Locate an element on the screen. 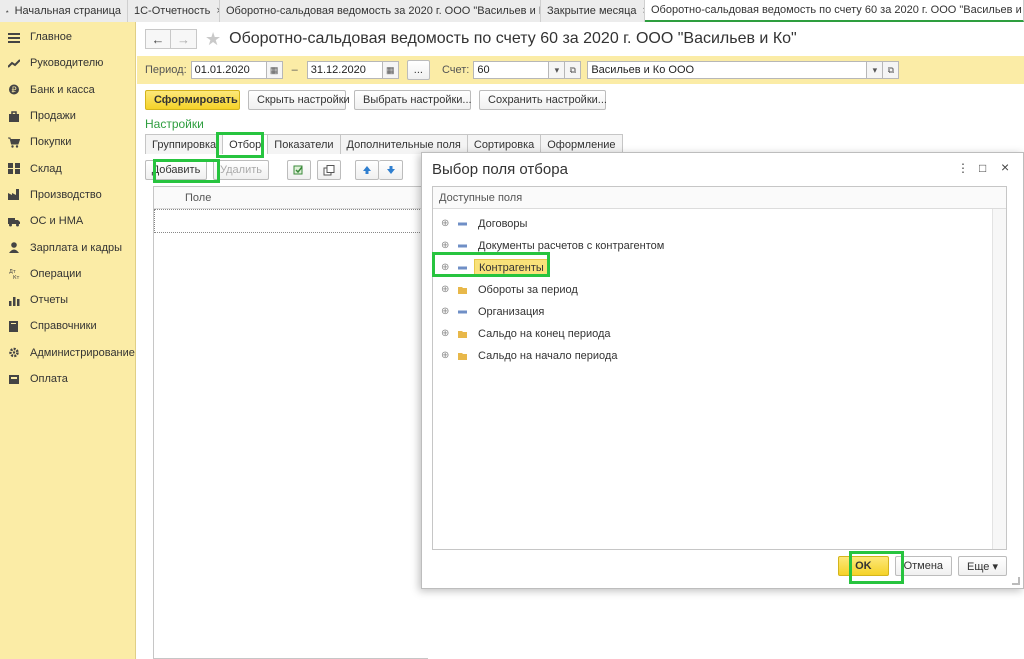 The image size is (1024, 659). tab-month-close: Закрытие месяца × is located at coordinates (593, 11).